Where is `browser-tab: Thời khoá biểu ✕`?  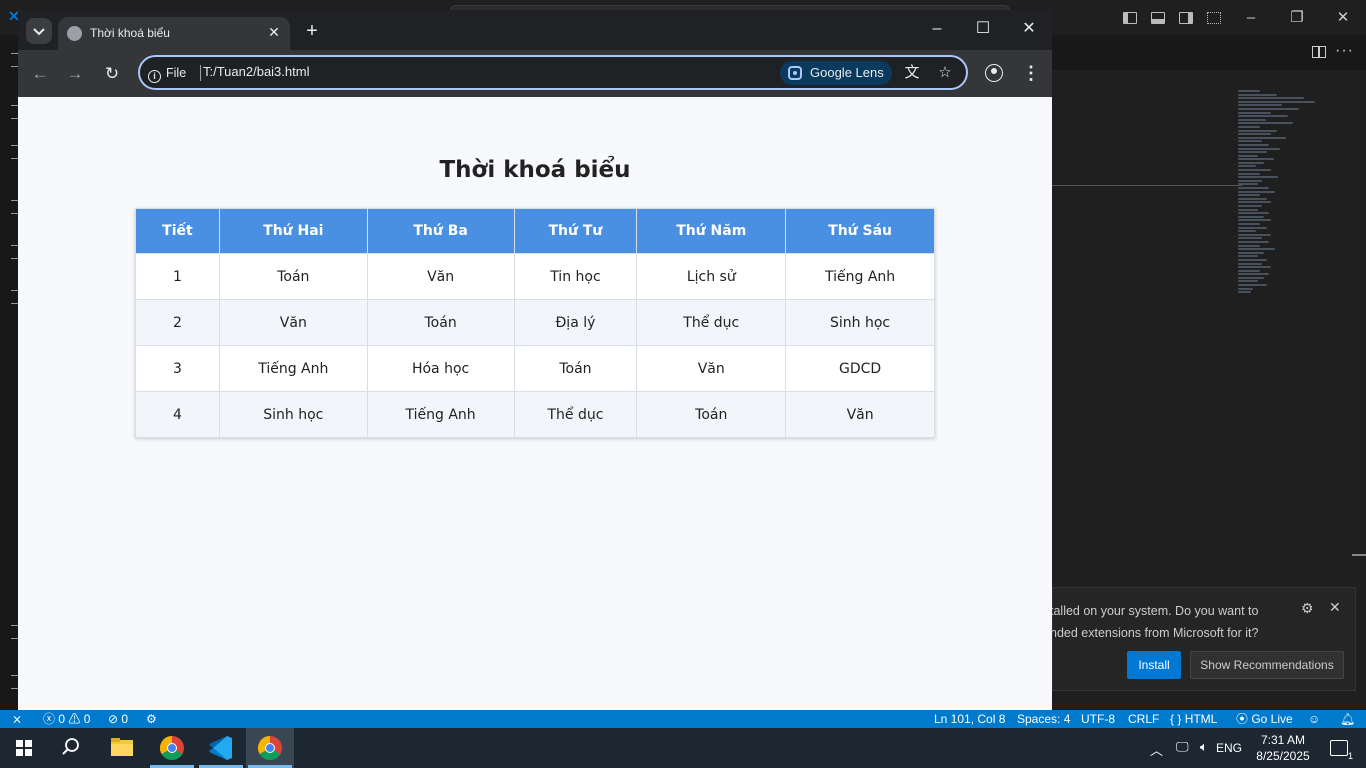 browser-tab: Thời khoá biểu ✕ is located at coordinates (174, 33).